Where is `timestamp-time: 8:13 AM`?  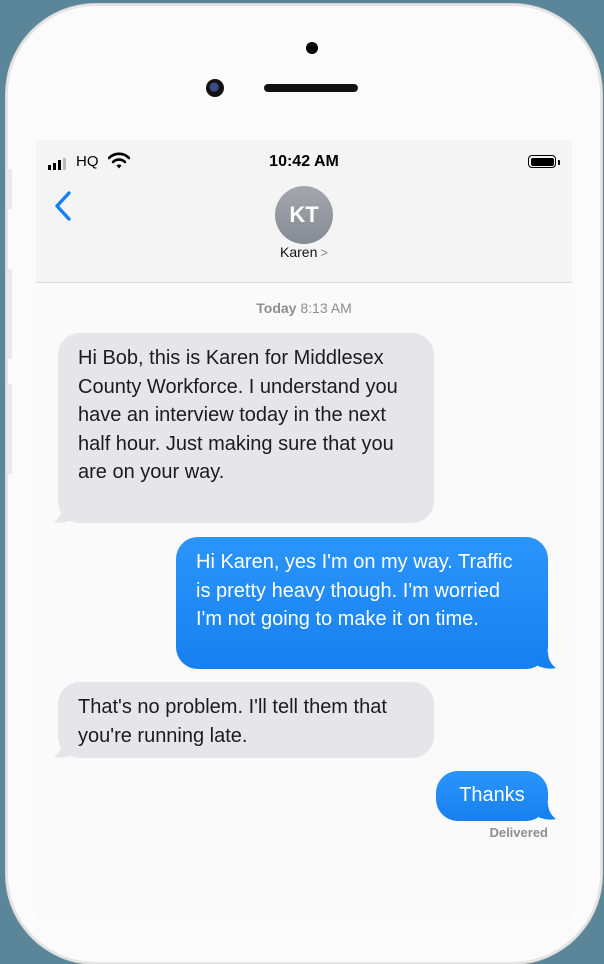
timestamp-time: 8:13 AM is located at coordinates (326, 308).